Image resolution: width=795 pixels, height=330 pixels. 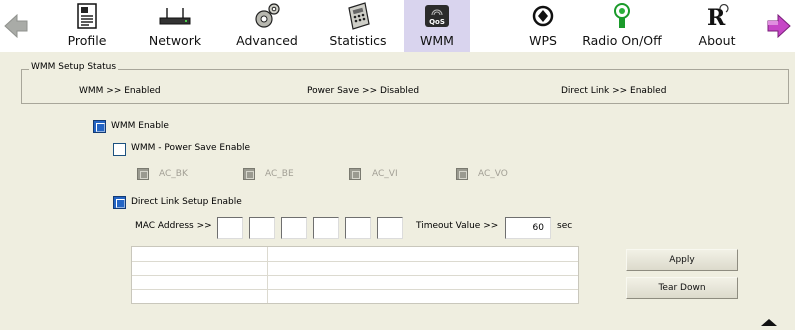 What do you see at coordinates (267, 40) in the screenshot?
I see `toolbar-label-advanced: Advanced` at bounding box center [267, 40].